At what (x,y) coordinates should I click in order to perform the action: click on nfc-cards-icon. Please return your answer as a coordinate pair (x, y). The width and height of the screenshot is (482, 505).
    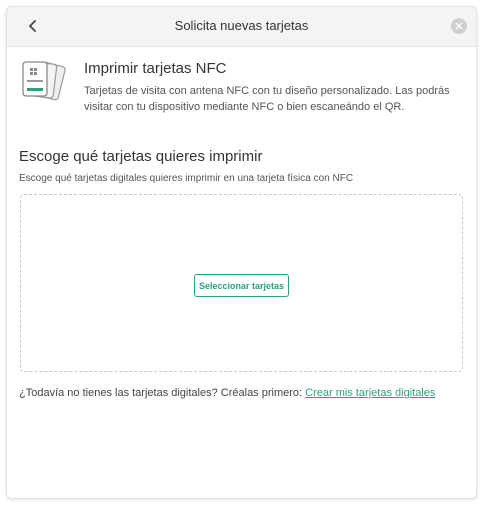
    Looking at the image, I should click on (44, 81).